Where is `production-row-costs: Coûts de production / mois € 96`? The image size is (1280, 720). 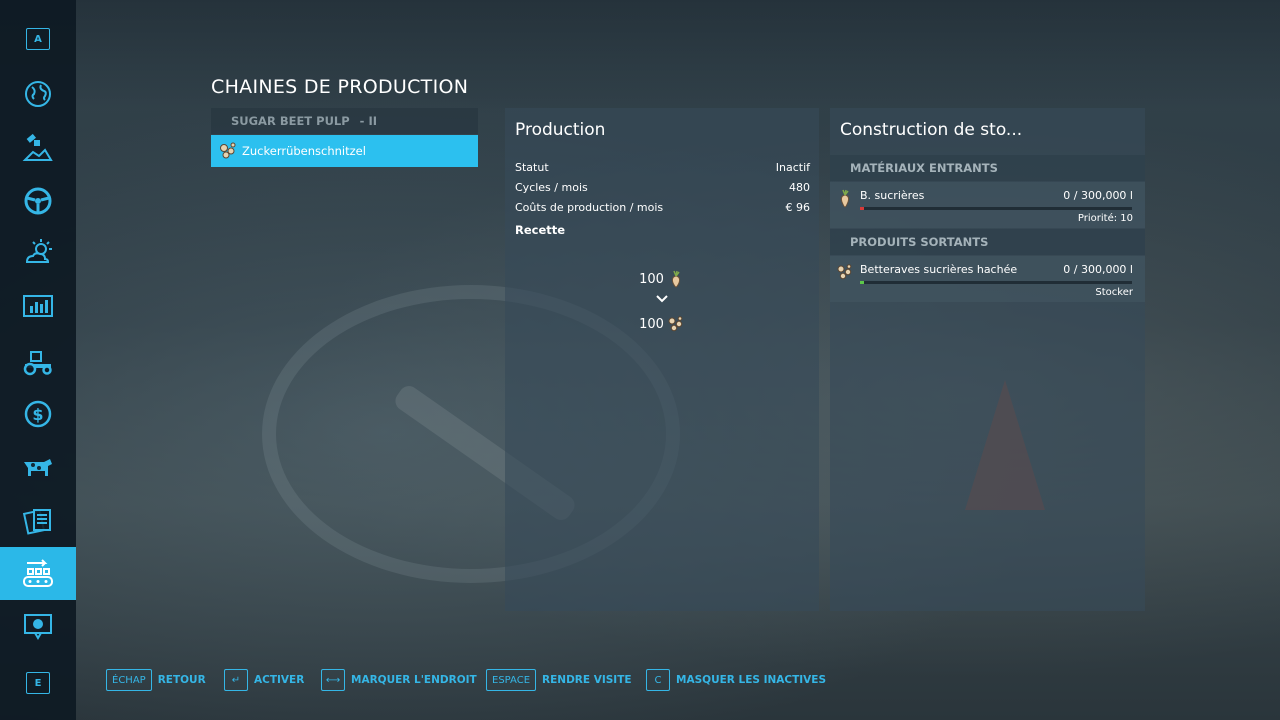 production-row-costs: Coûts de production / mois € 96 is located at coordinates (662, 207).